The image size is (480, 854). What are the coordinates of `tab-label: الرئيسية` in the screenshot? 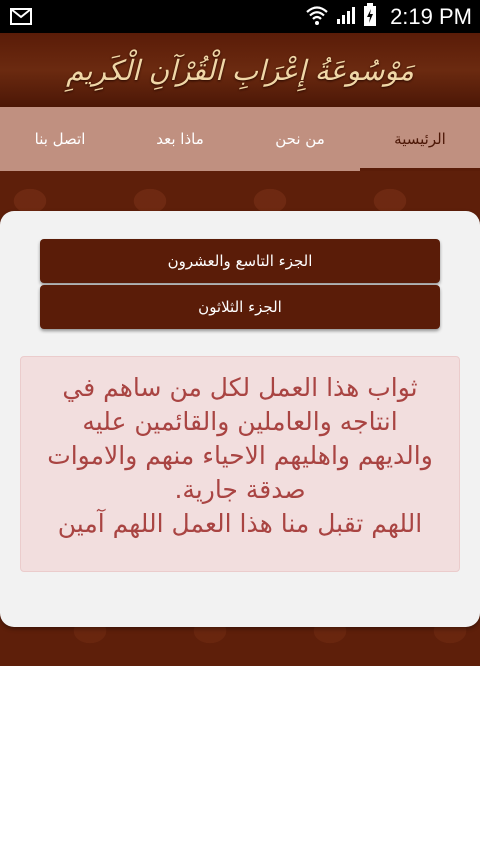 It's located at (420, 139).